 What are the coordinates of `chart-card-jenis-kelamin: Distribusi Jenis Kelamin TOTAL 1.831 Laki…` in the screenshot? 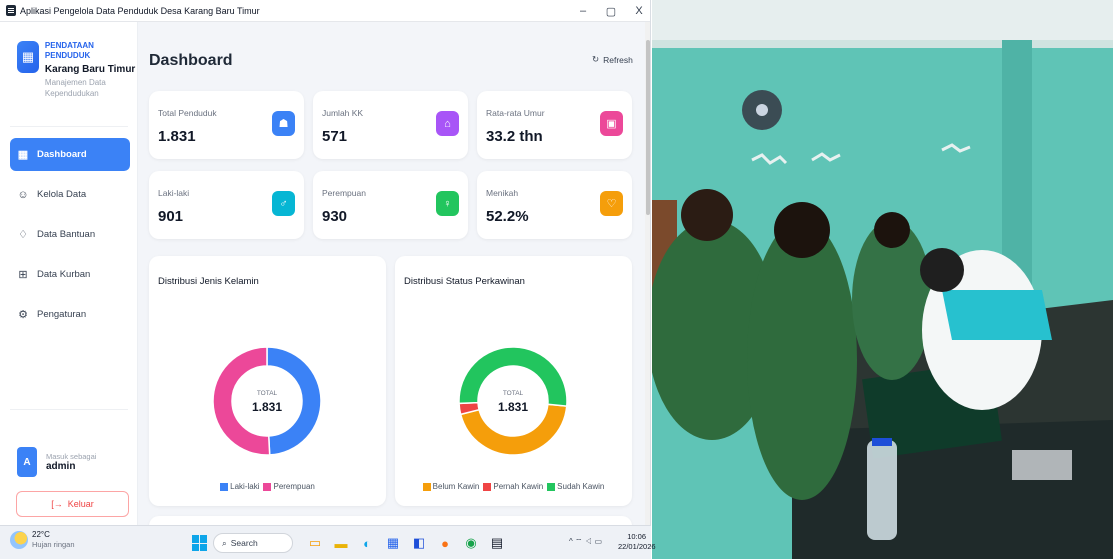 It's located at (267, 381).